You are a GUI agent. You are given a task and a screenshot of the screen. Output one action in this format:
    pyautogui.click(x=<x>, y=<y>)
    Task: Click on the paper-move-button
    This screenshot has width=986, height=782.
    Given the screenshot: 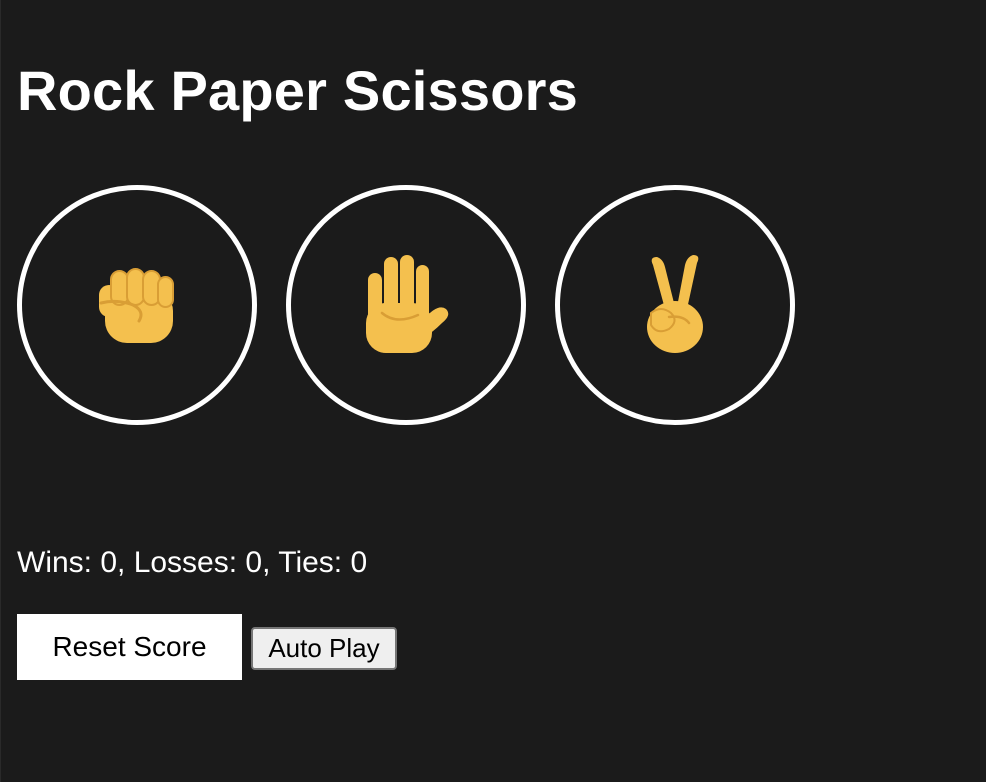 What is the action you would take?
    pyautogui.click(x=406, y=305)
    